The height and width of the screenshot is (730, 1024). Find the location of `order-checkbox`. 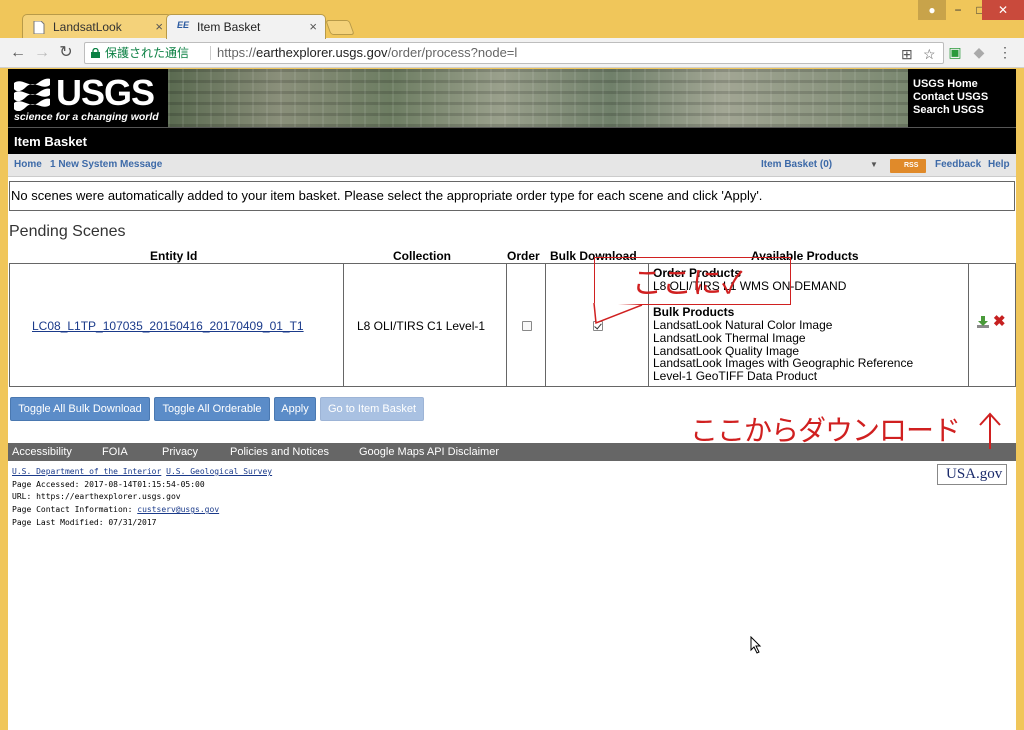

order-checkbox is located at coordinates (527, 326).